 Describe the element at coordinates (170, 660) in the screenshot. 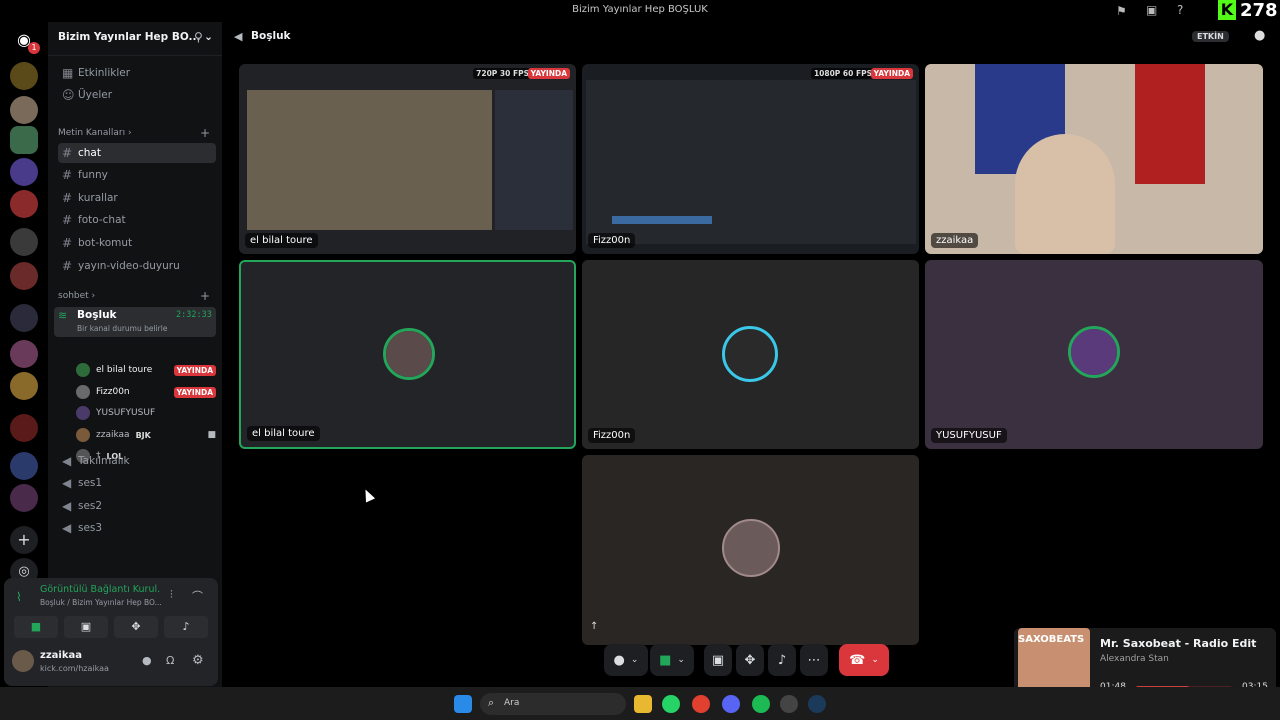

I see `headphones-icon: Ω` at that location.